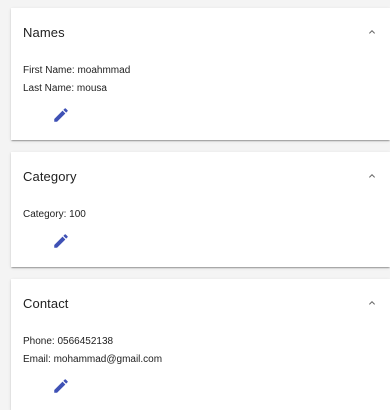  Describe the element at coordinates (46, 214) in the screenshot. I see `category-label: Category:` at that location.